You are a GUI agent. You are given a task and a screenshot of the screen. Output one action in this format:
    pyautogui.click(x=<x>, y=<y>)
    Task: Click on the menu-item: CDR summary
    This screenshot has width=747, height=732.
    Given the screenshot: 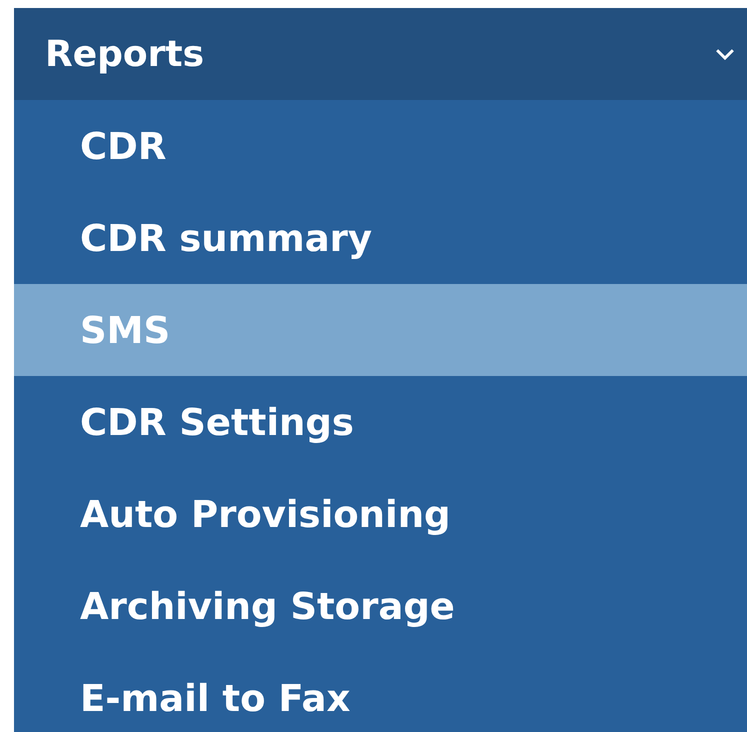 What is the action you would take?
    pyautogui.click(x=380, y=238)
    